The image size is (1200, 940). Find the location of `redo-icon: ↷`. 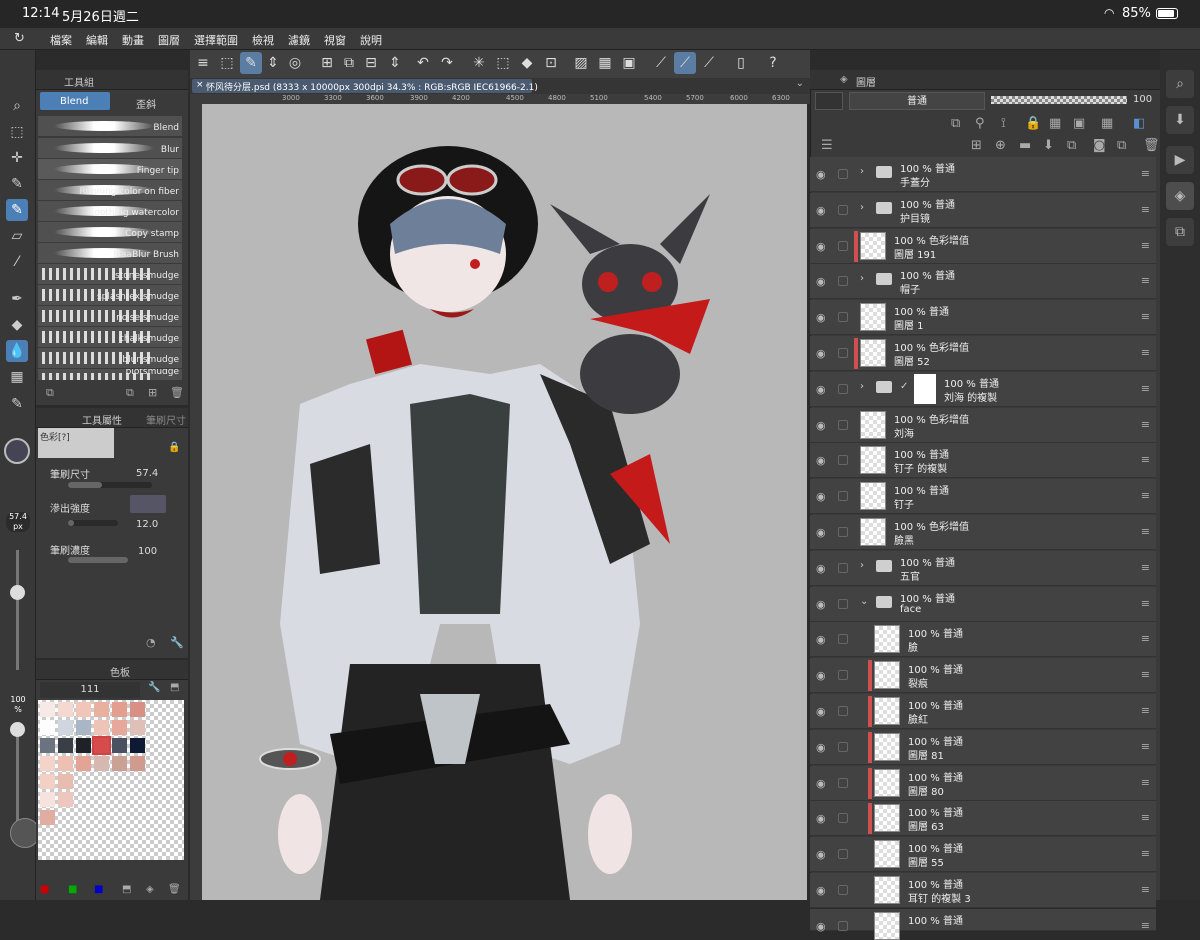

redo-icon: ↷ is located at coordinates (447, 63).